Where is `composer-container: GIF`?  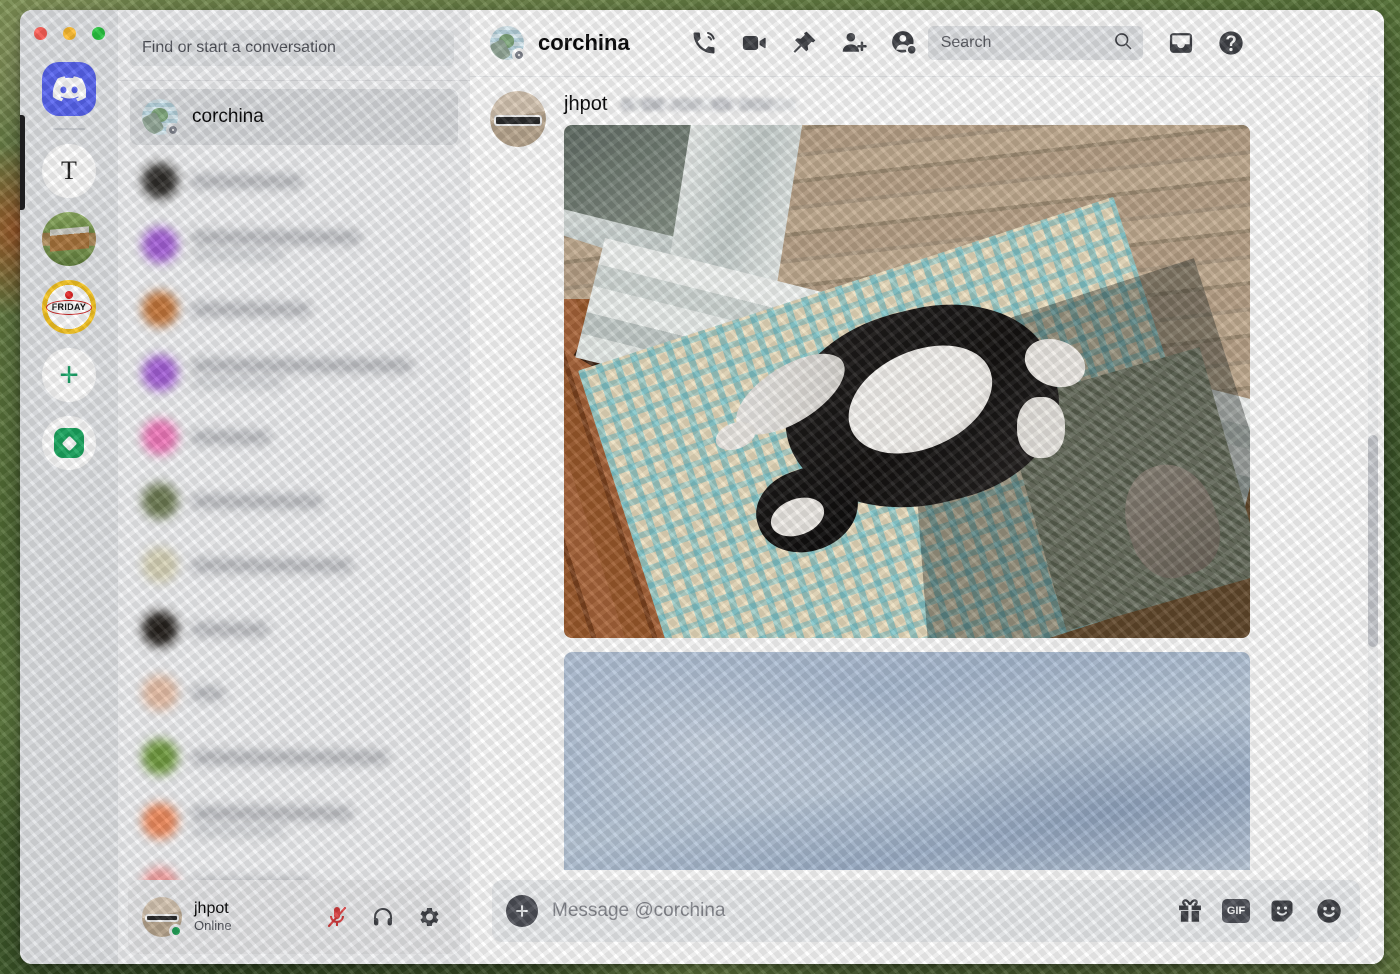
composer-container: GIF is located at coordinates (927, 917).